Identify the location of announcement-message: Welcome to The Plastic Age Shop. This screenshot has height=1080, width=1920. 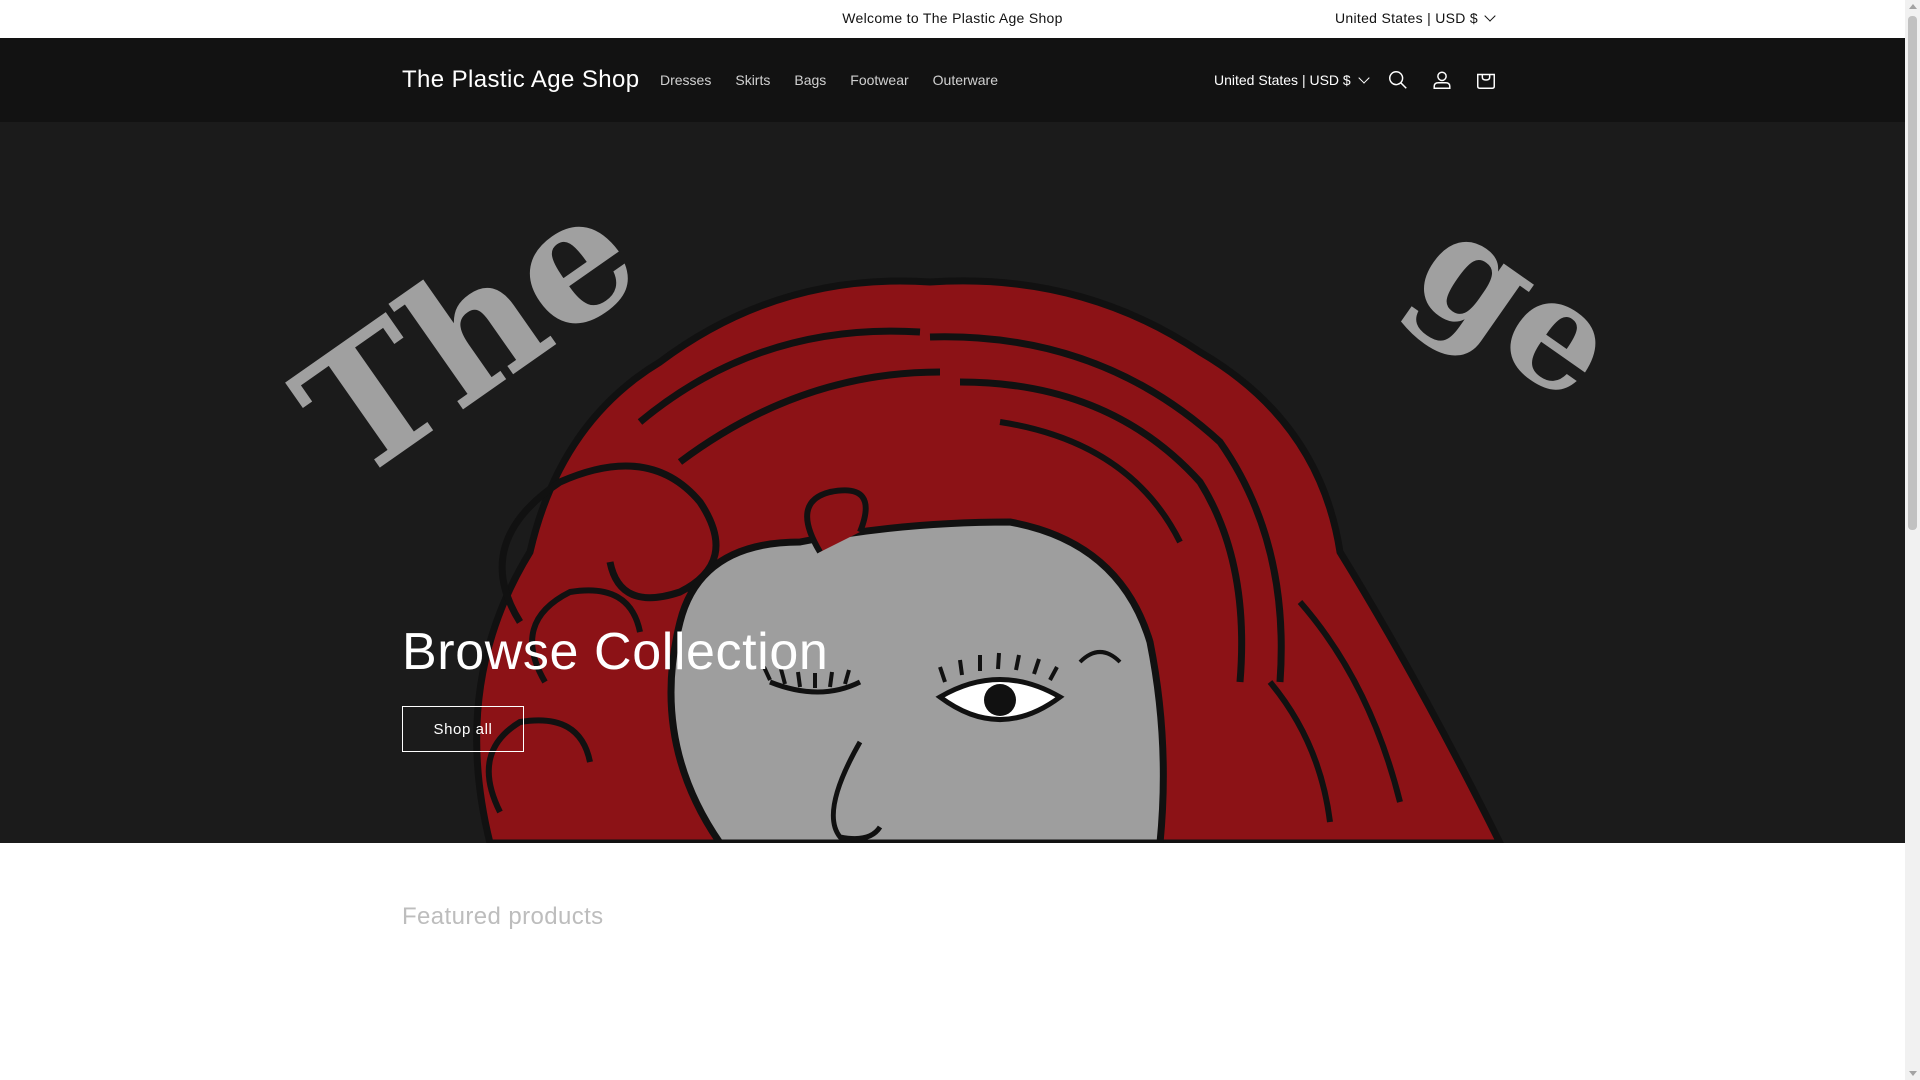
(952, 18).